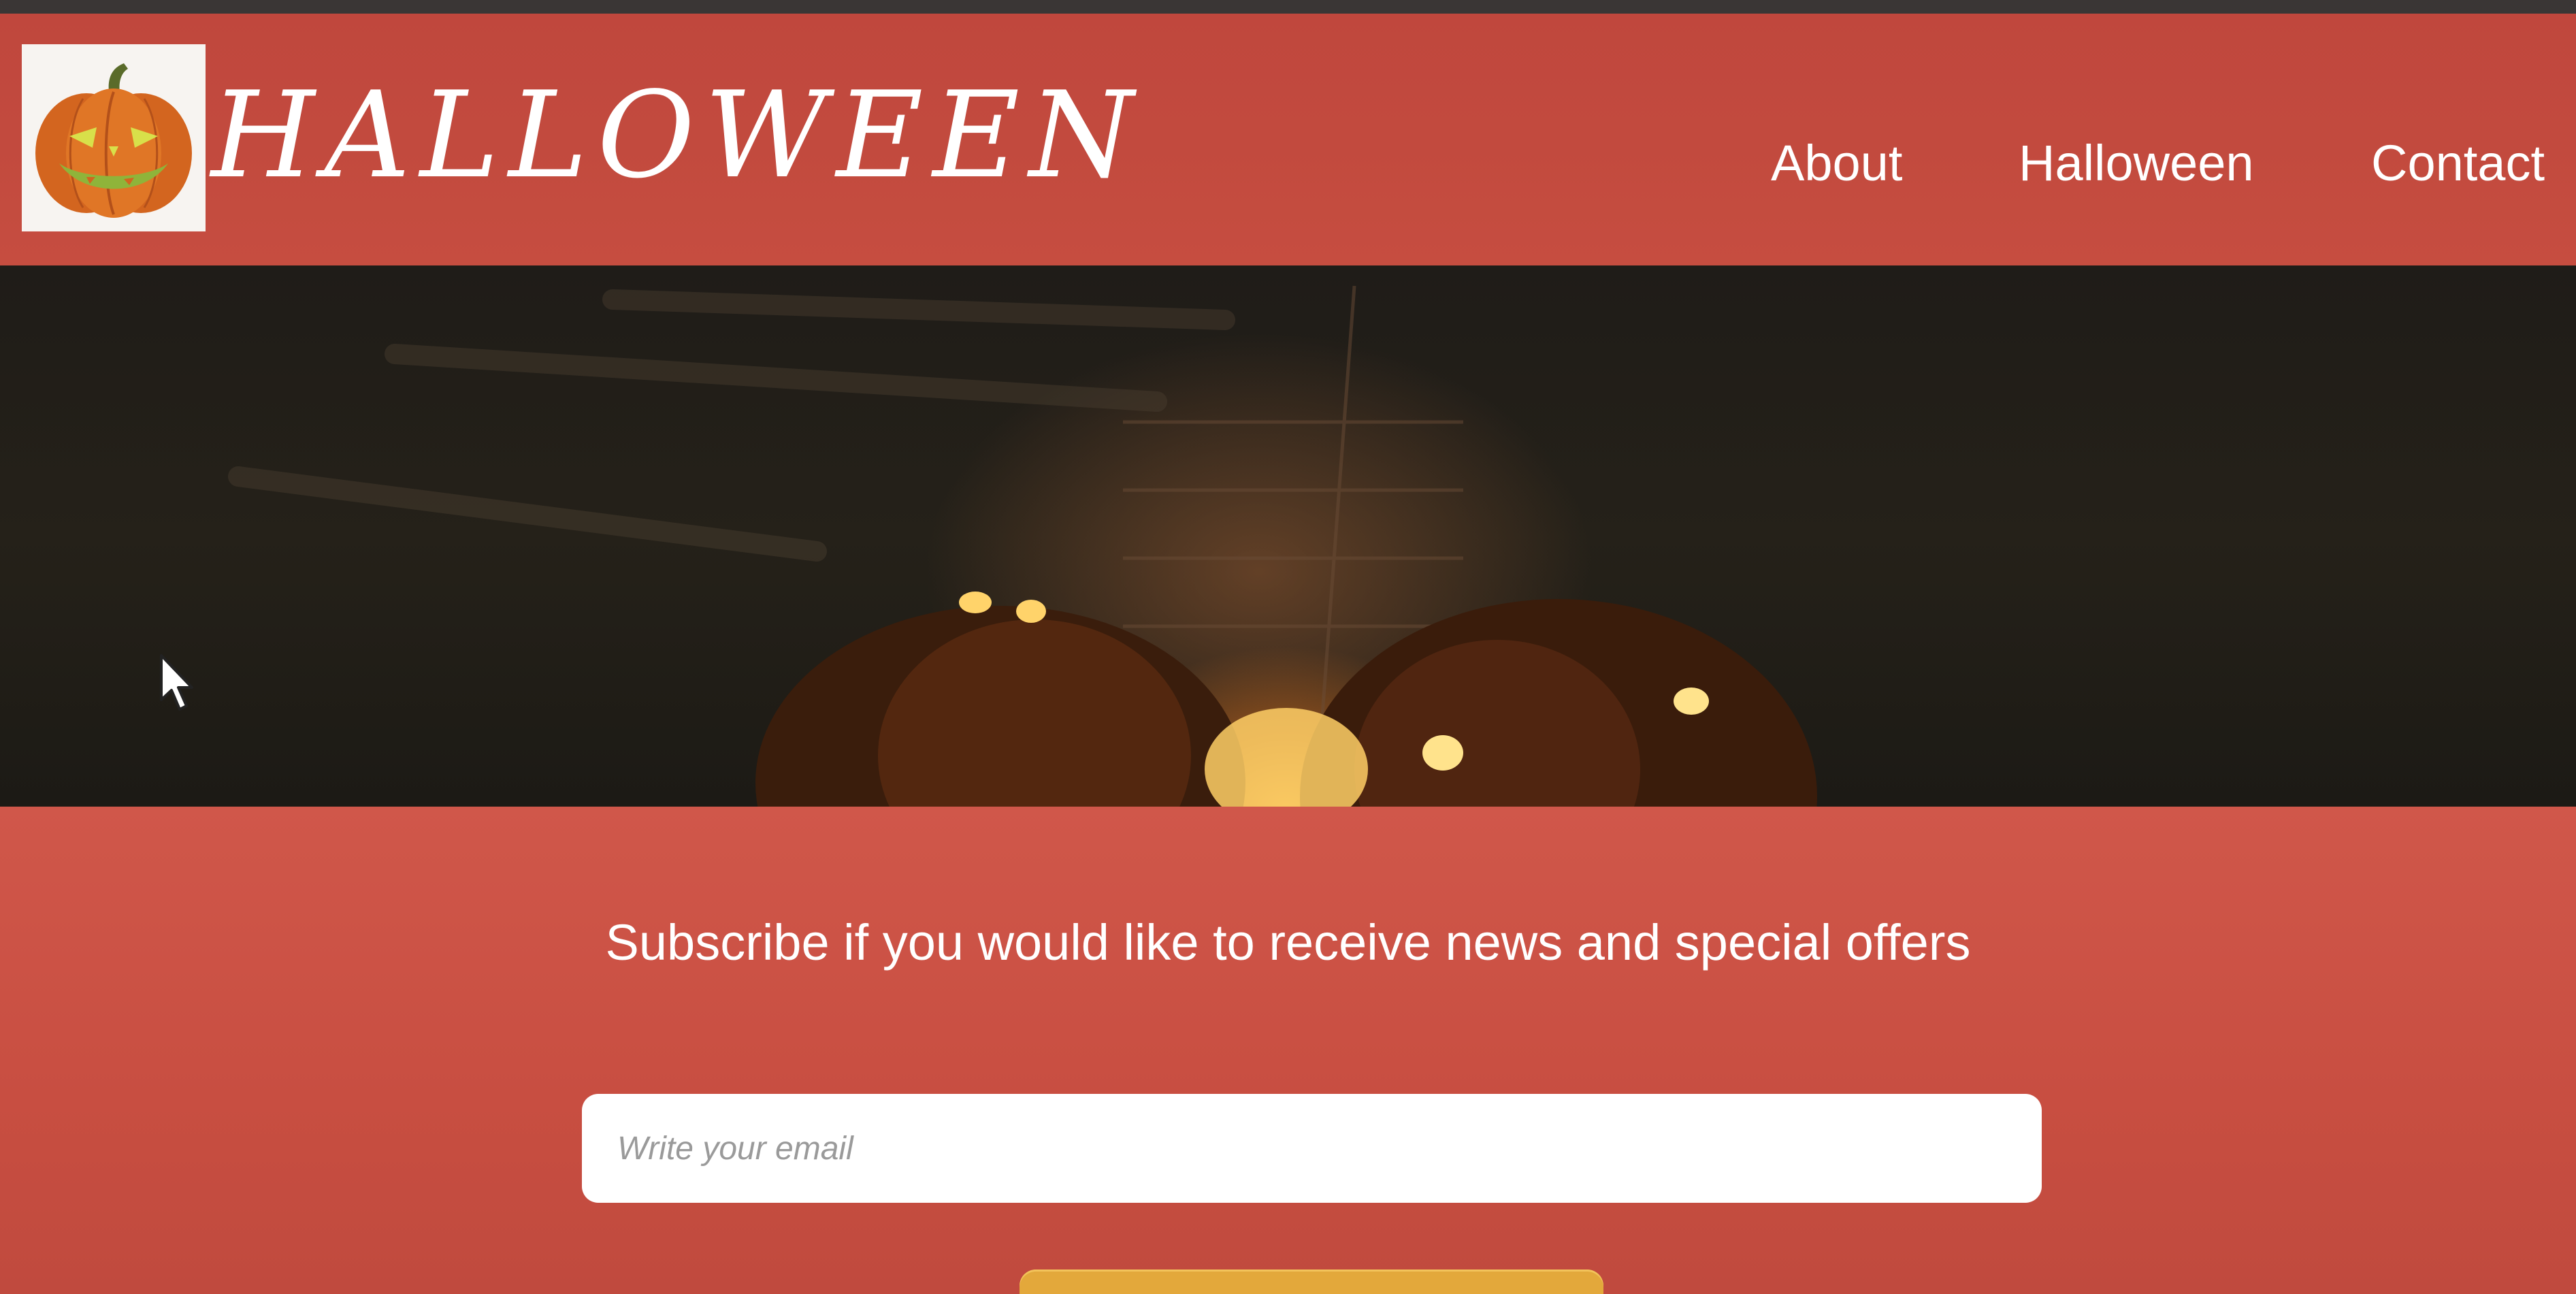 This screenshot has height=1294, width=2576. I want to click on mouse-cursor-icon, so click(176, 682).